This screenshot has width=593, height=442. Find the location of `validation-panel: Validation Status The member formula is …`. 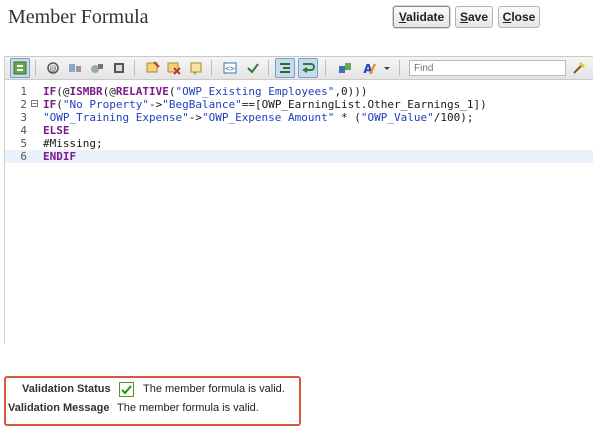

validation-panel: Validation Status The member formula is … is located at coordinates (152, 401).